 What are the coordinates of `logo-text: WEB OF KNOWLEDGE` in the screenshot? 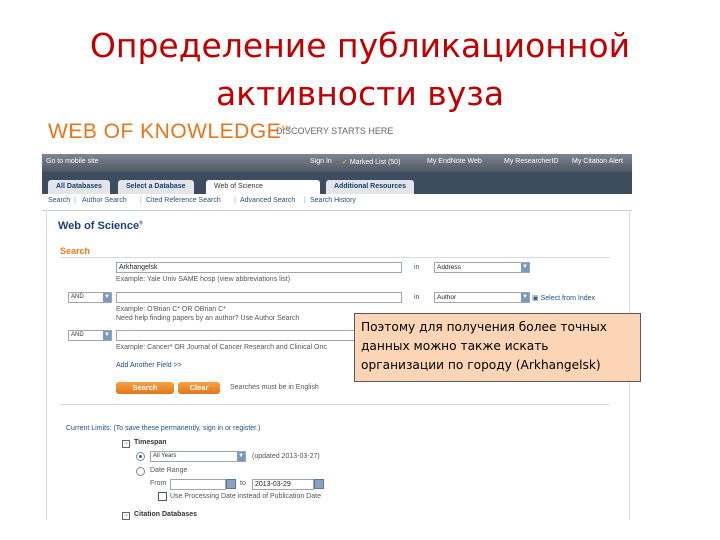 It's located at (165, 131).